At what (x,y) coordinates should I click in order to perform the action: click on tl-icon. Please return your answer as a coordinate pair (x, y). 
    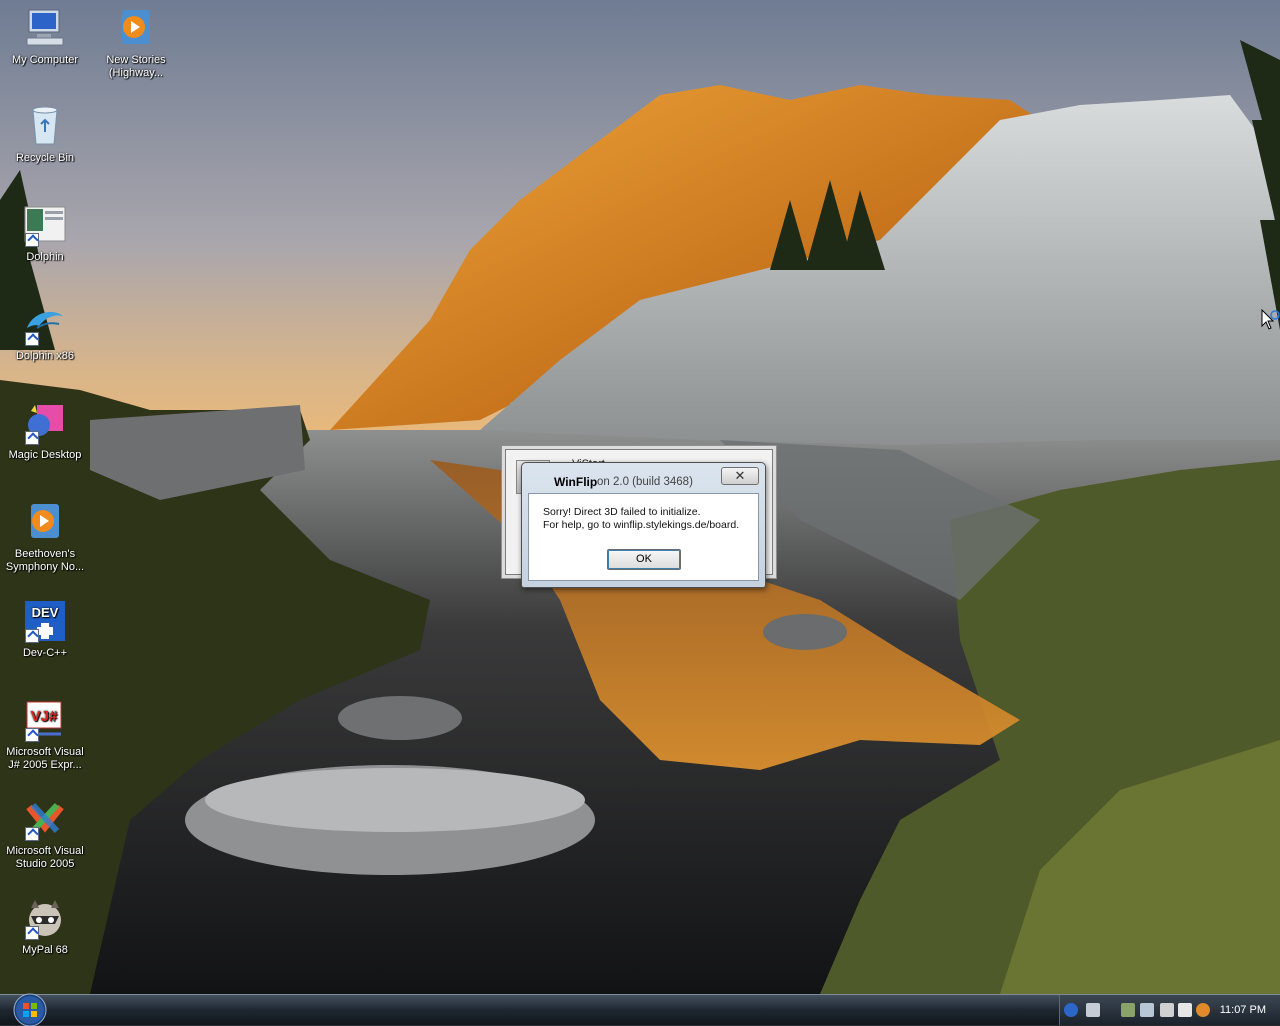
    Looking at the image, I should click on (1185, 1010).